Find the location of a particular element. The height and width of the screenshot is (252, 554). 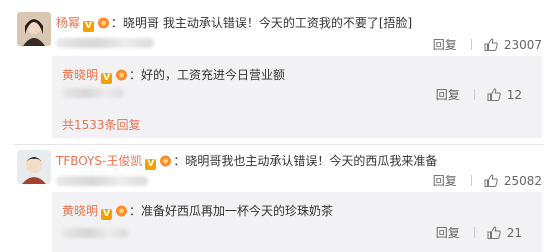

comment-text: ：晓明哥我也主动承认错误！今天的西瓜我来准备 is located at coordinates (305, 161).